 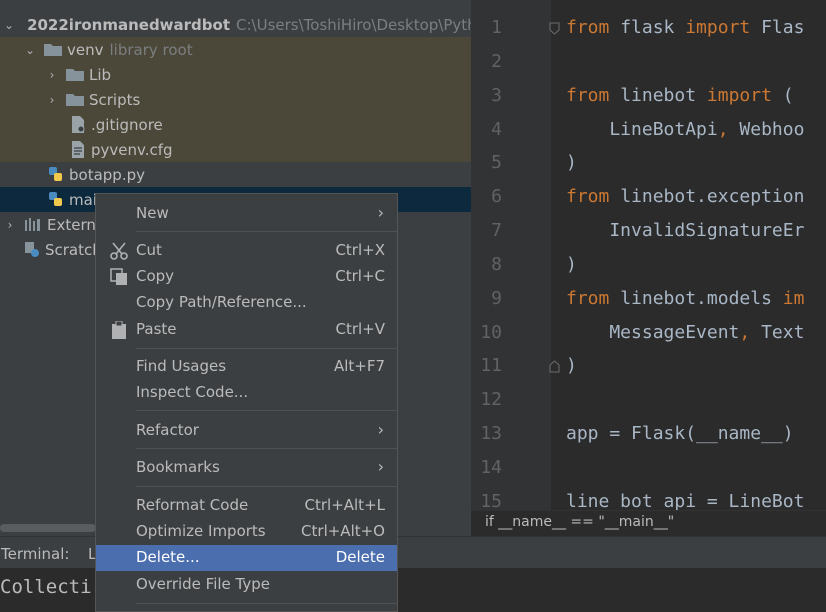 I want to click on line-number: 3, so click(x=496, y=95).